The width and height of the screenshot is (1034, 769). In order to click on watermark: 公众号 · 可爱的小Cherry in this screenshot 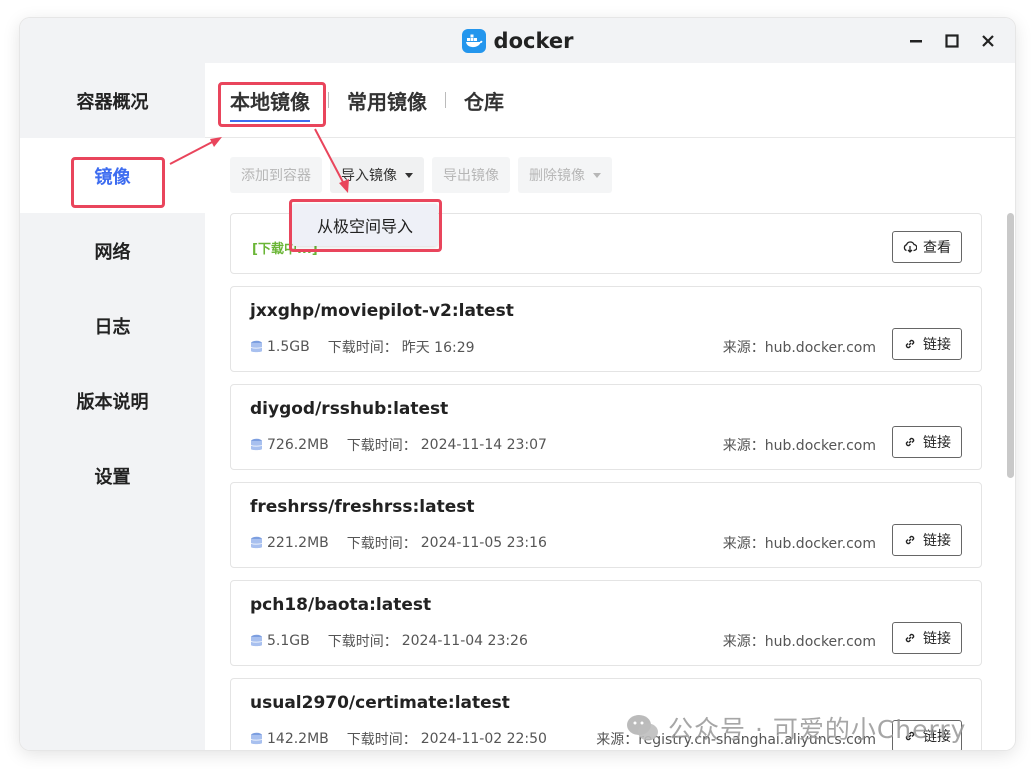, I will do `click(796, 728)`.